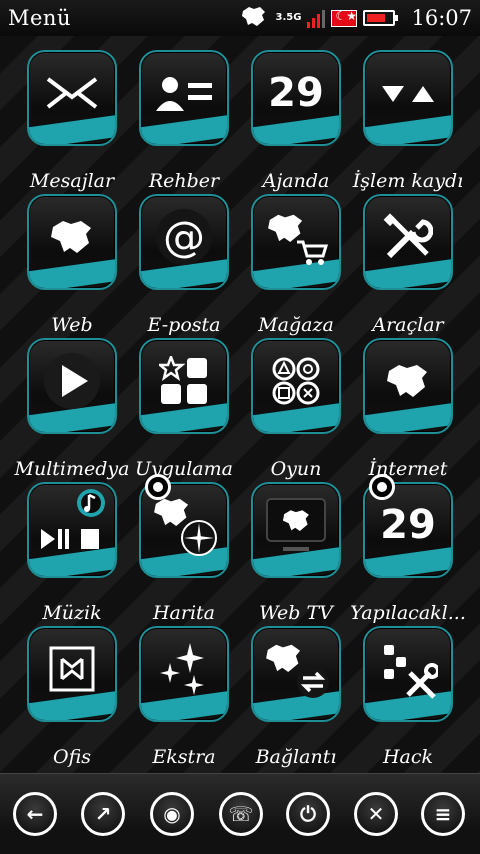  What do you see at coordinates (72, 381) in the screenshot?
I see `play-icon` at bounding box center [72, 381].